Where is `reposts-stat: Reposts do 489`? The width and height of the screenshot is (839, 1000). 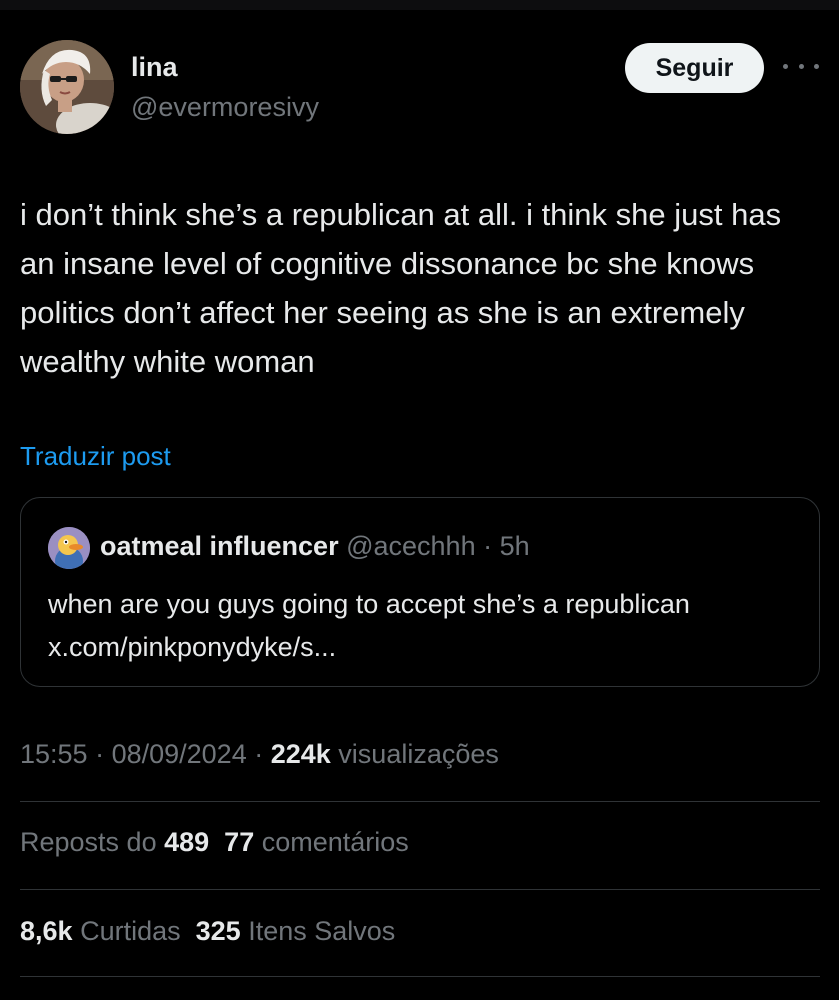
reposts-stat: Reposts do 489 is located at coordinates (114, 842).